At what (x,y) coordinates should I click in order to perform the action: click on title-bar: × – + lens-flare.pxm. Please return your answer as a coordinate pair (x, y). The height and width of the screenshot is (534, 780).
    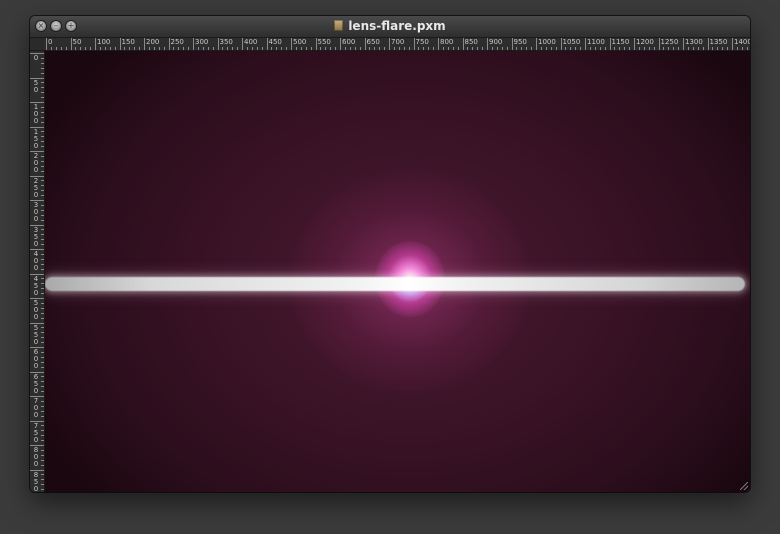
    Looking at the image, I should click on (390, 27).